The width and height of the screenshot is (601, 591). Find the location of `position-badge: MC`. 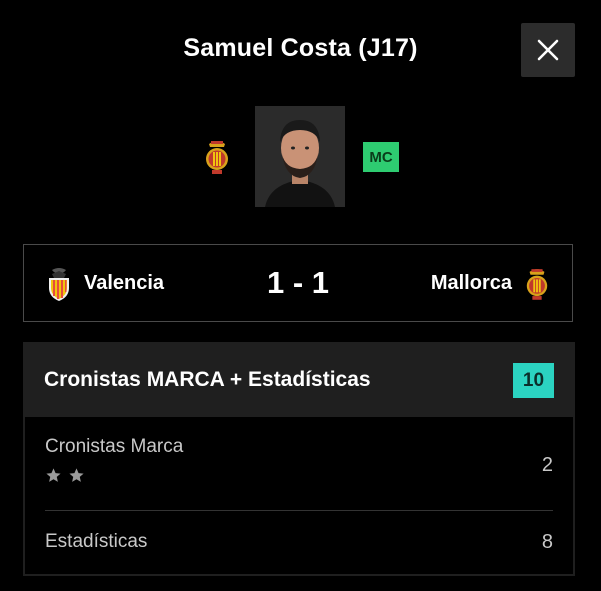

position-badge: MC is located at coordinates (381, 157).